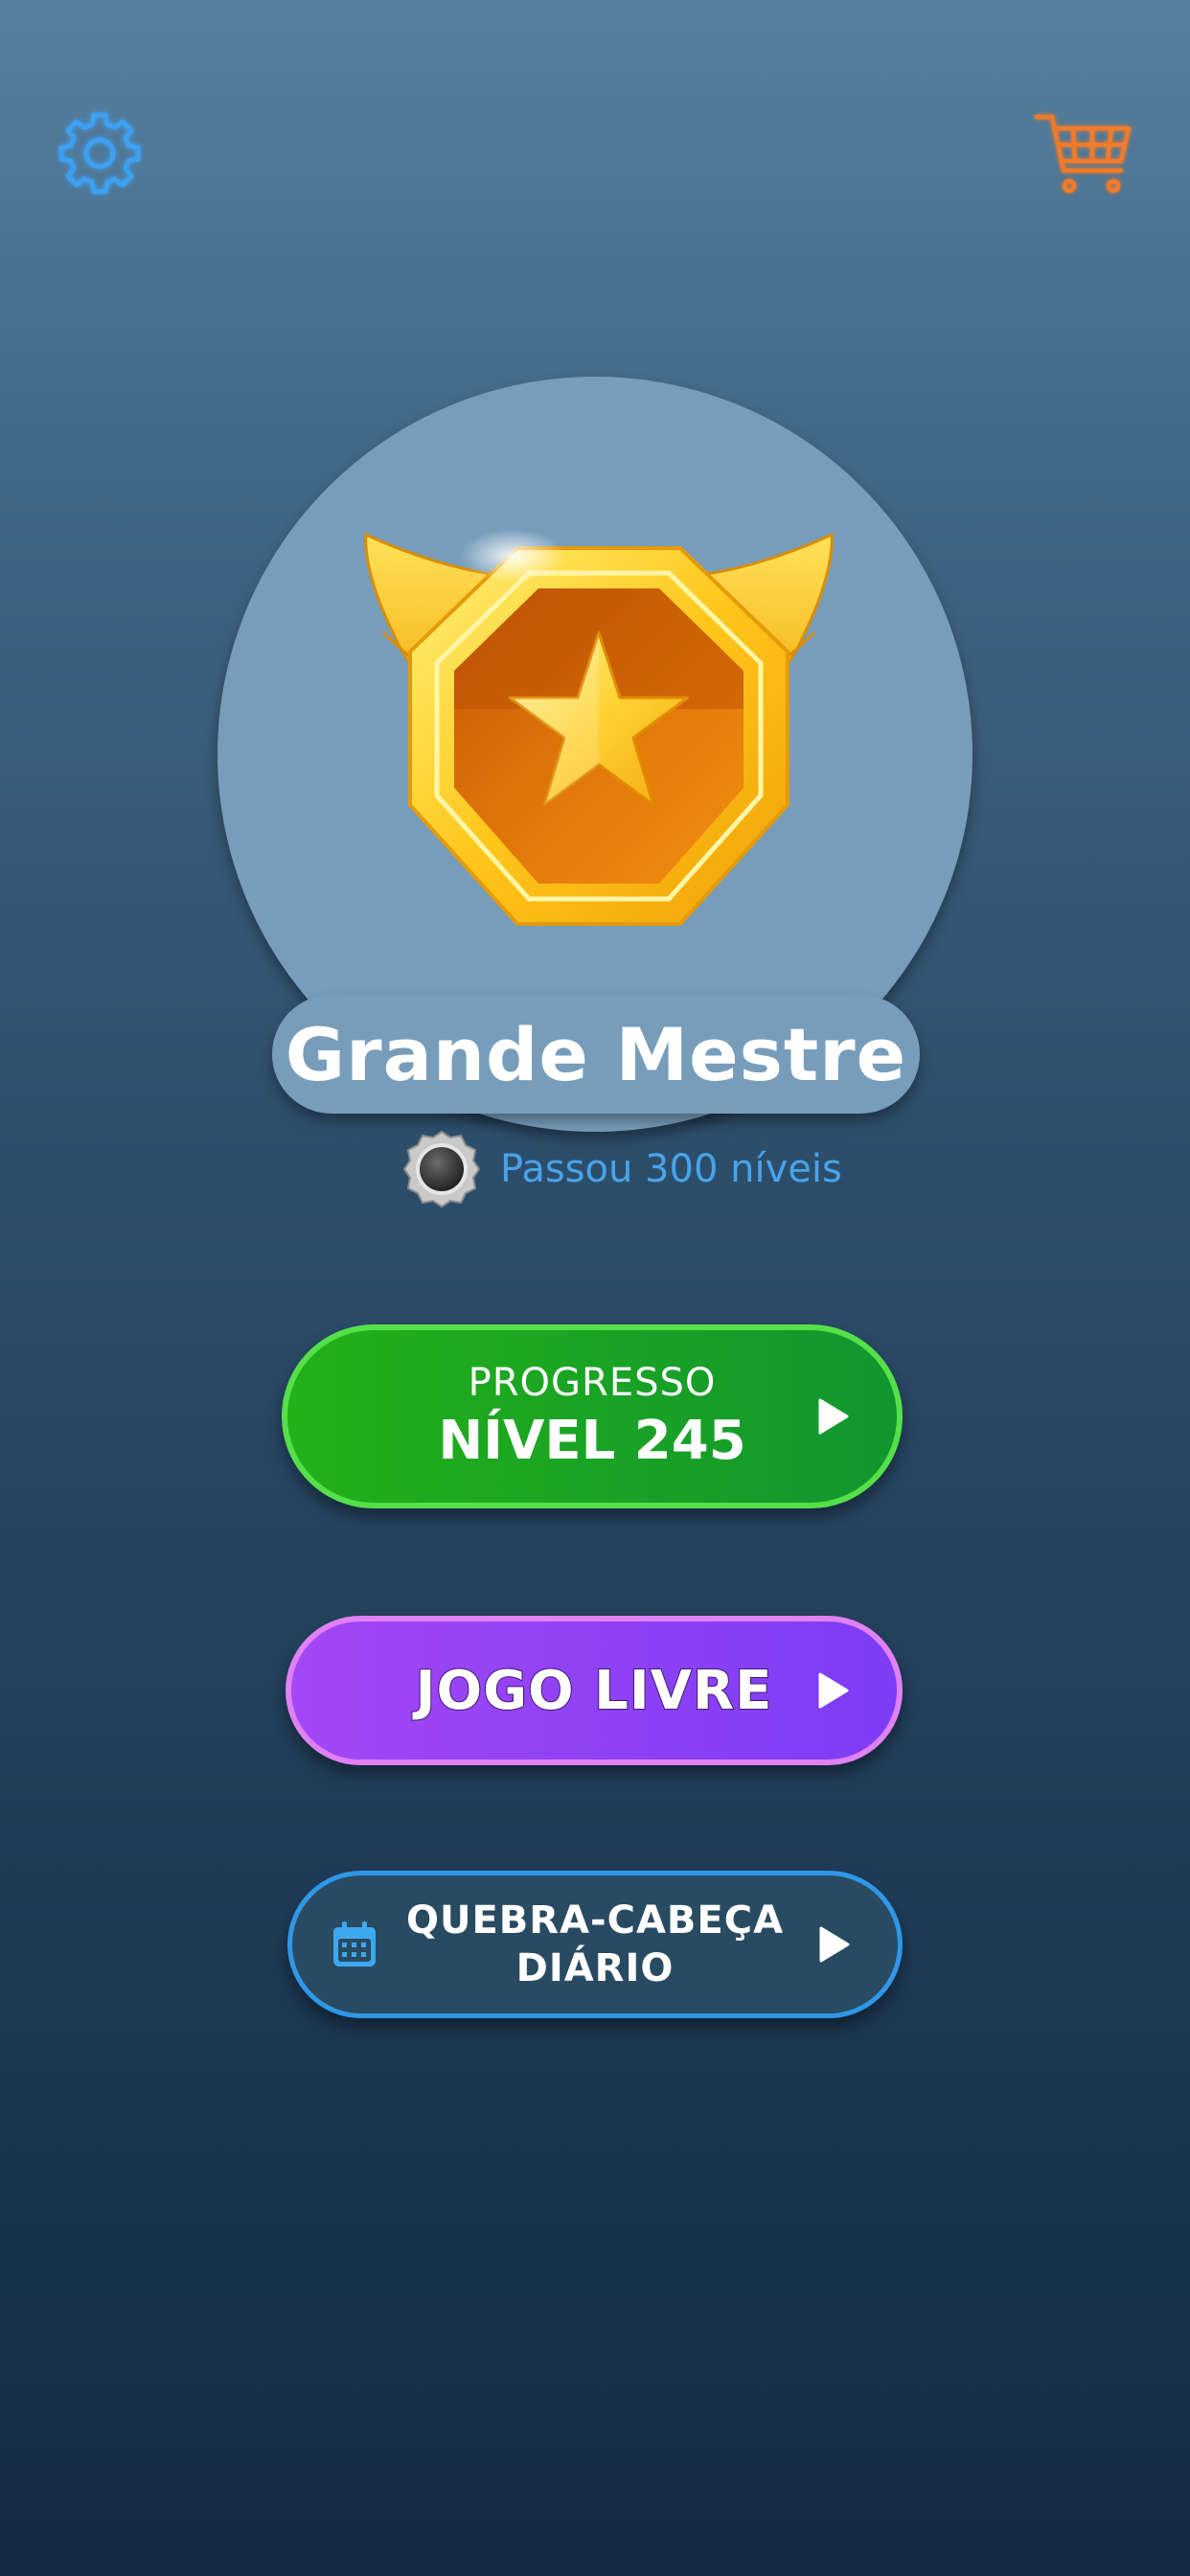  I want to click on gear-icon, so click(99, 153).